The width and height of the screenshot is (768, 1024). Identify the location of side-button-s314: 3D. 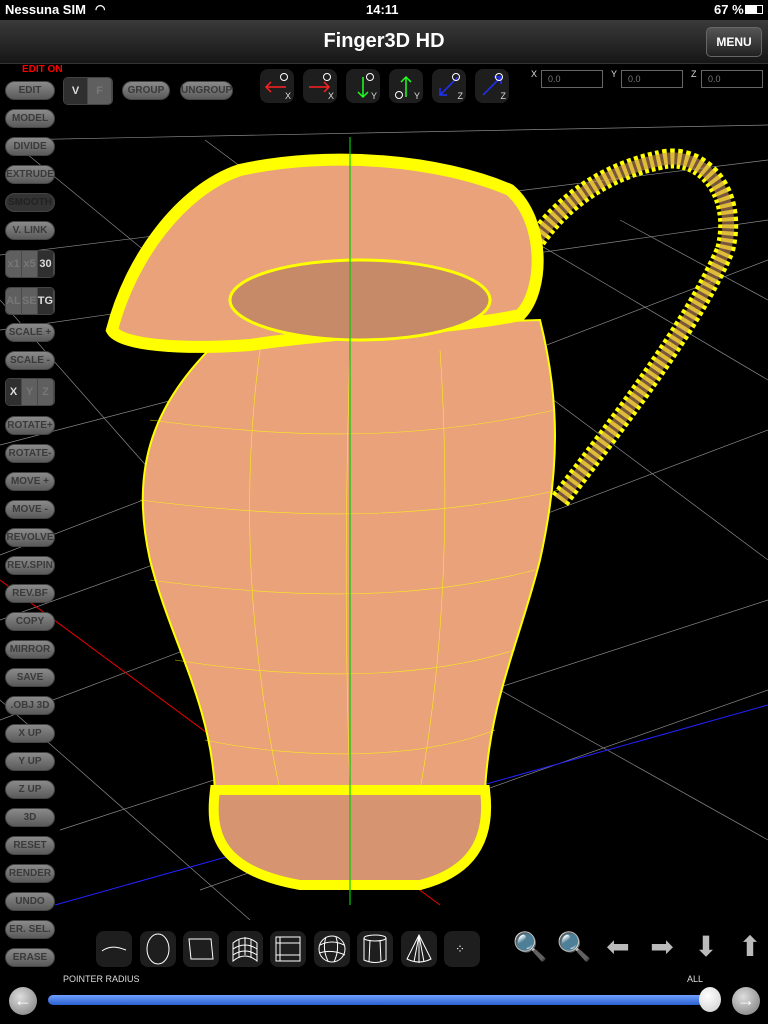
(30, 817).